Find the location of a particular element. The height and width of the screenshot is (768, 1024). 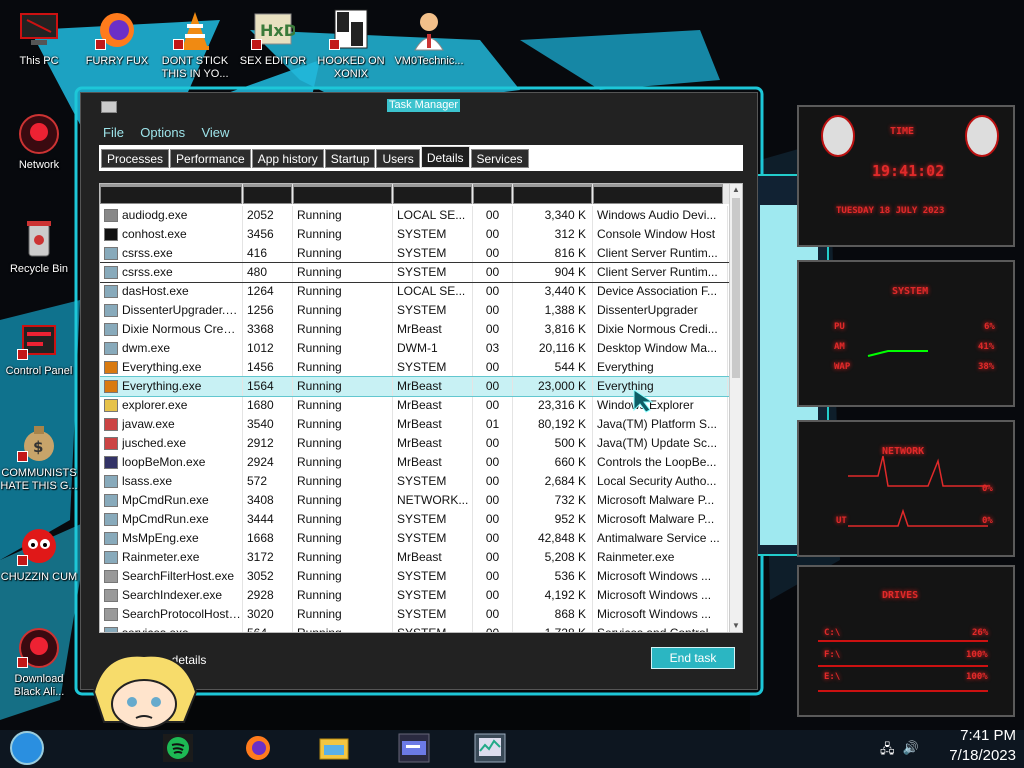

volume-icon: 🔊 is located at coordinates (911, 751).